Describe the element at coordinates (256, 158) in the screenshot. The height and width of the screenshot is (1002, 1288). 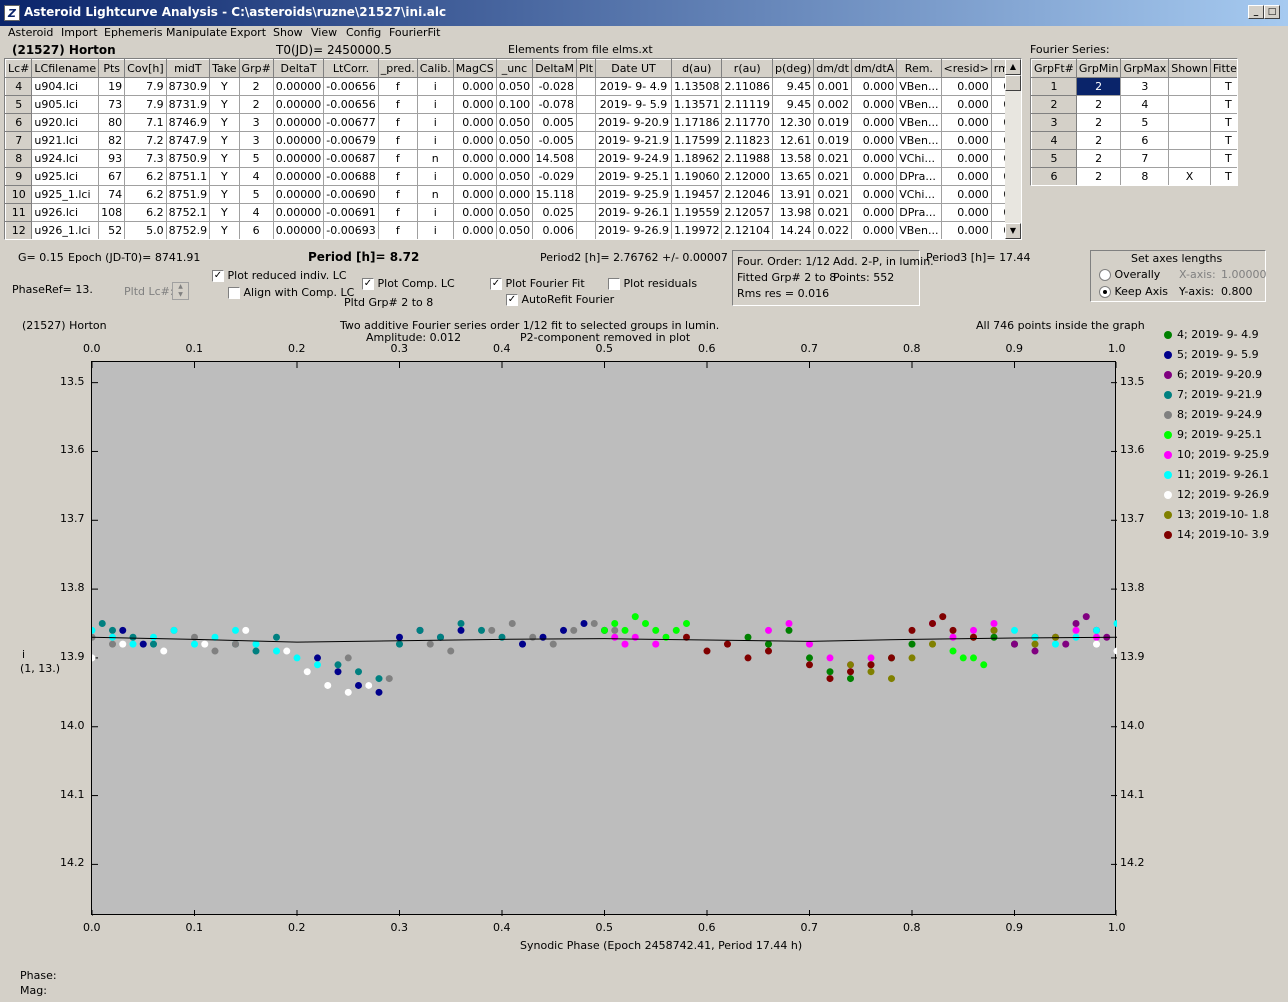
I see `lc-cell: 5` at that location.